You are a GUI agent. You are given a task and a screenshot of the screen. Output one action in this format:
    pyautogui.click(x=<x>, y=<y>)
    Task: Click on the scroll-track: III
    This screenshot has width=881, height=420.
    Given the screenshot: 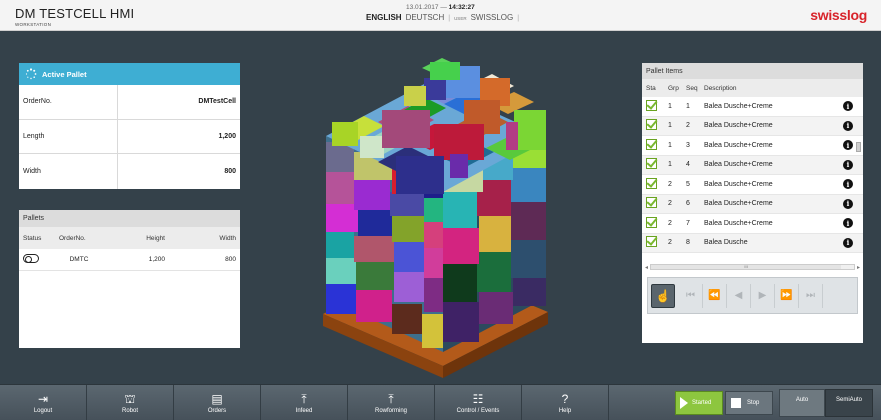 What is the action you would take?
    pyautogui.click(x=752, y=267)
    